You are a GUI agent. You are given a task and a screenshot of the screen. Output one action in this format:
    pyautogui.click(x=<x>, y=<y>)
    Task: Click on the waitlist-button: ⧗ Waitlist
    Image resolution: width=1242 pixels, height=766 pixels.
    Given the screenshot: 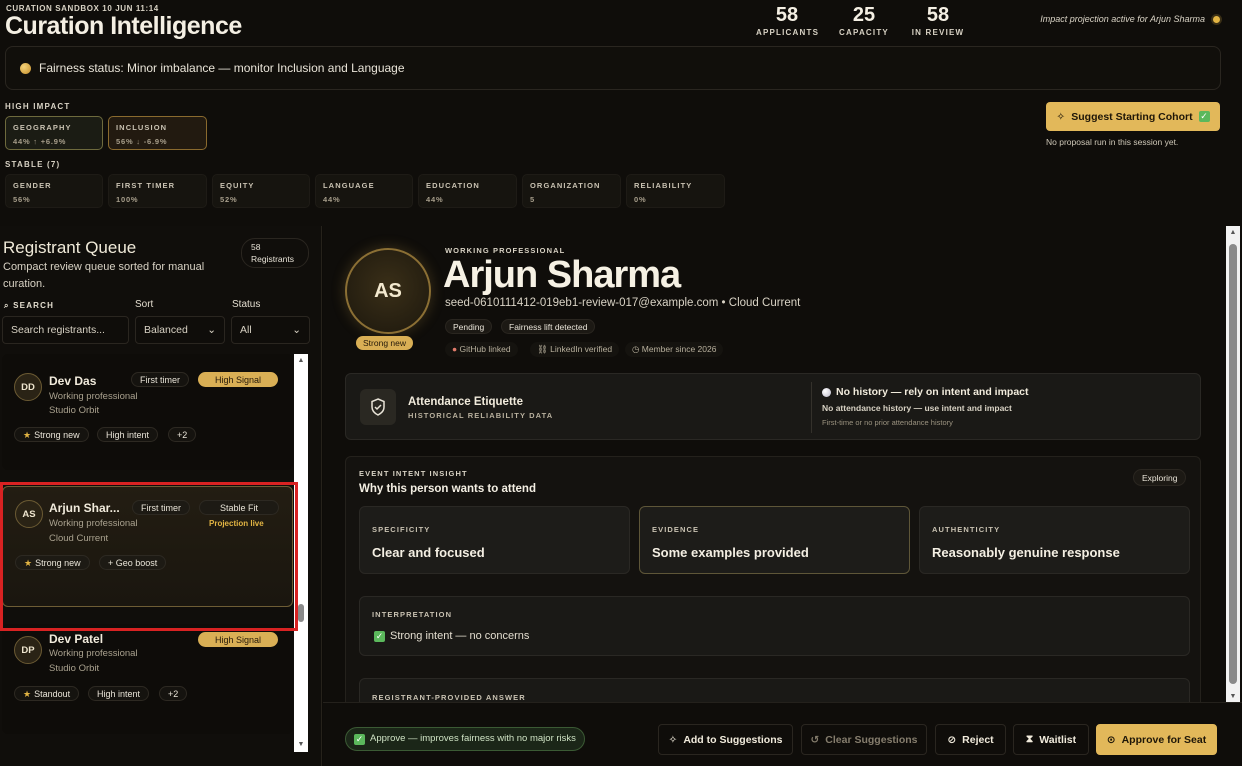 What is the action you would take?
    pyautogui.click(x=1051, y=739)
    